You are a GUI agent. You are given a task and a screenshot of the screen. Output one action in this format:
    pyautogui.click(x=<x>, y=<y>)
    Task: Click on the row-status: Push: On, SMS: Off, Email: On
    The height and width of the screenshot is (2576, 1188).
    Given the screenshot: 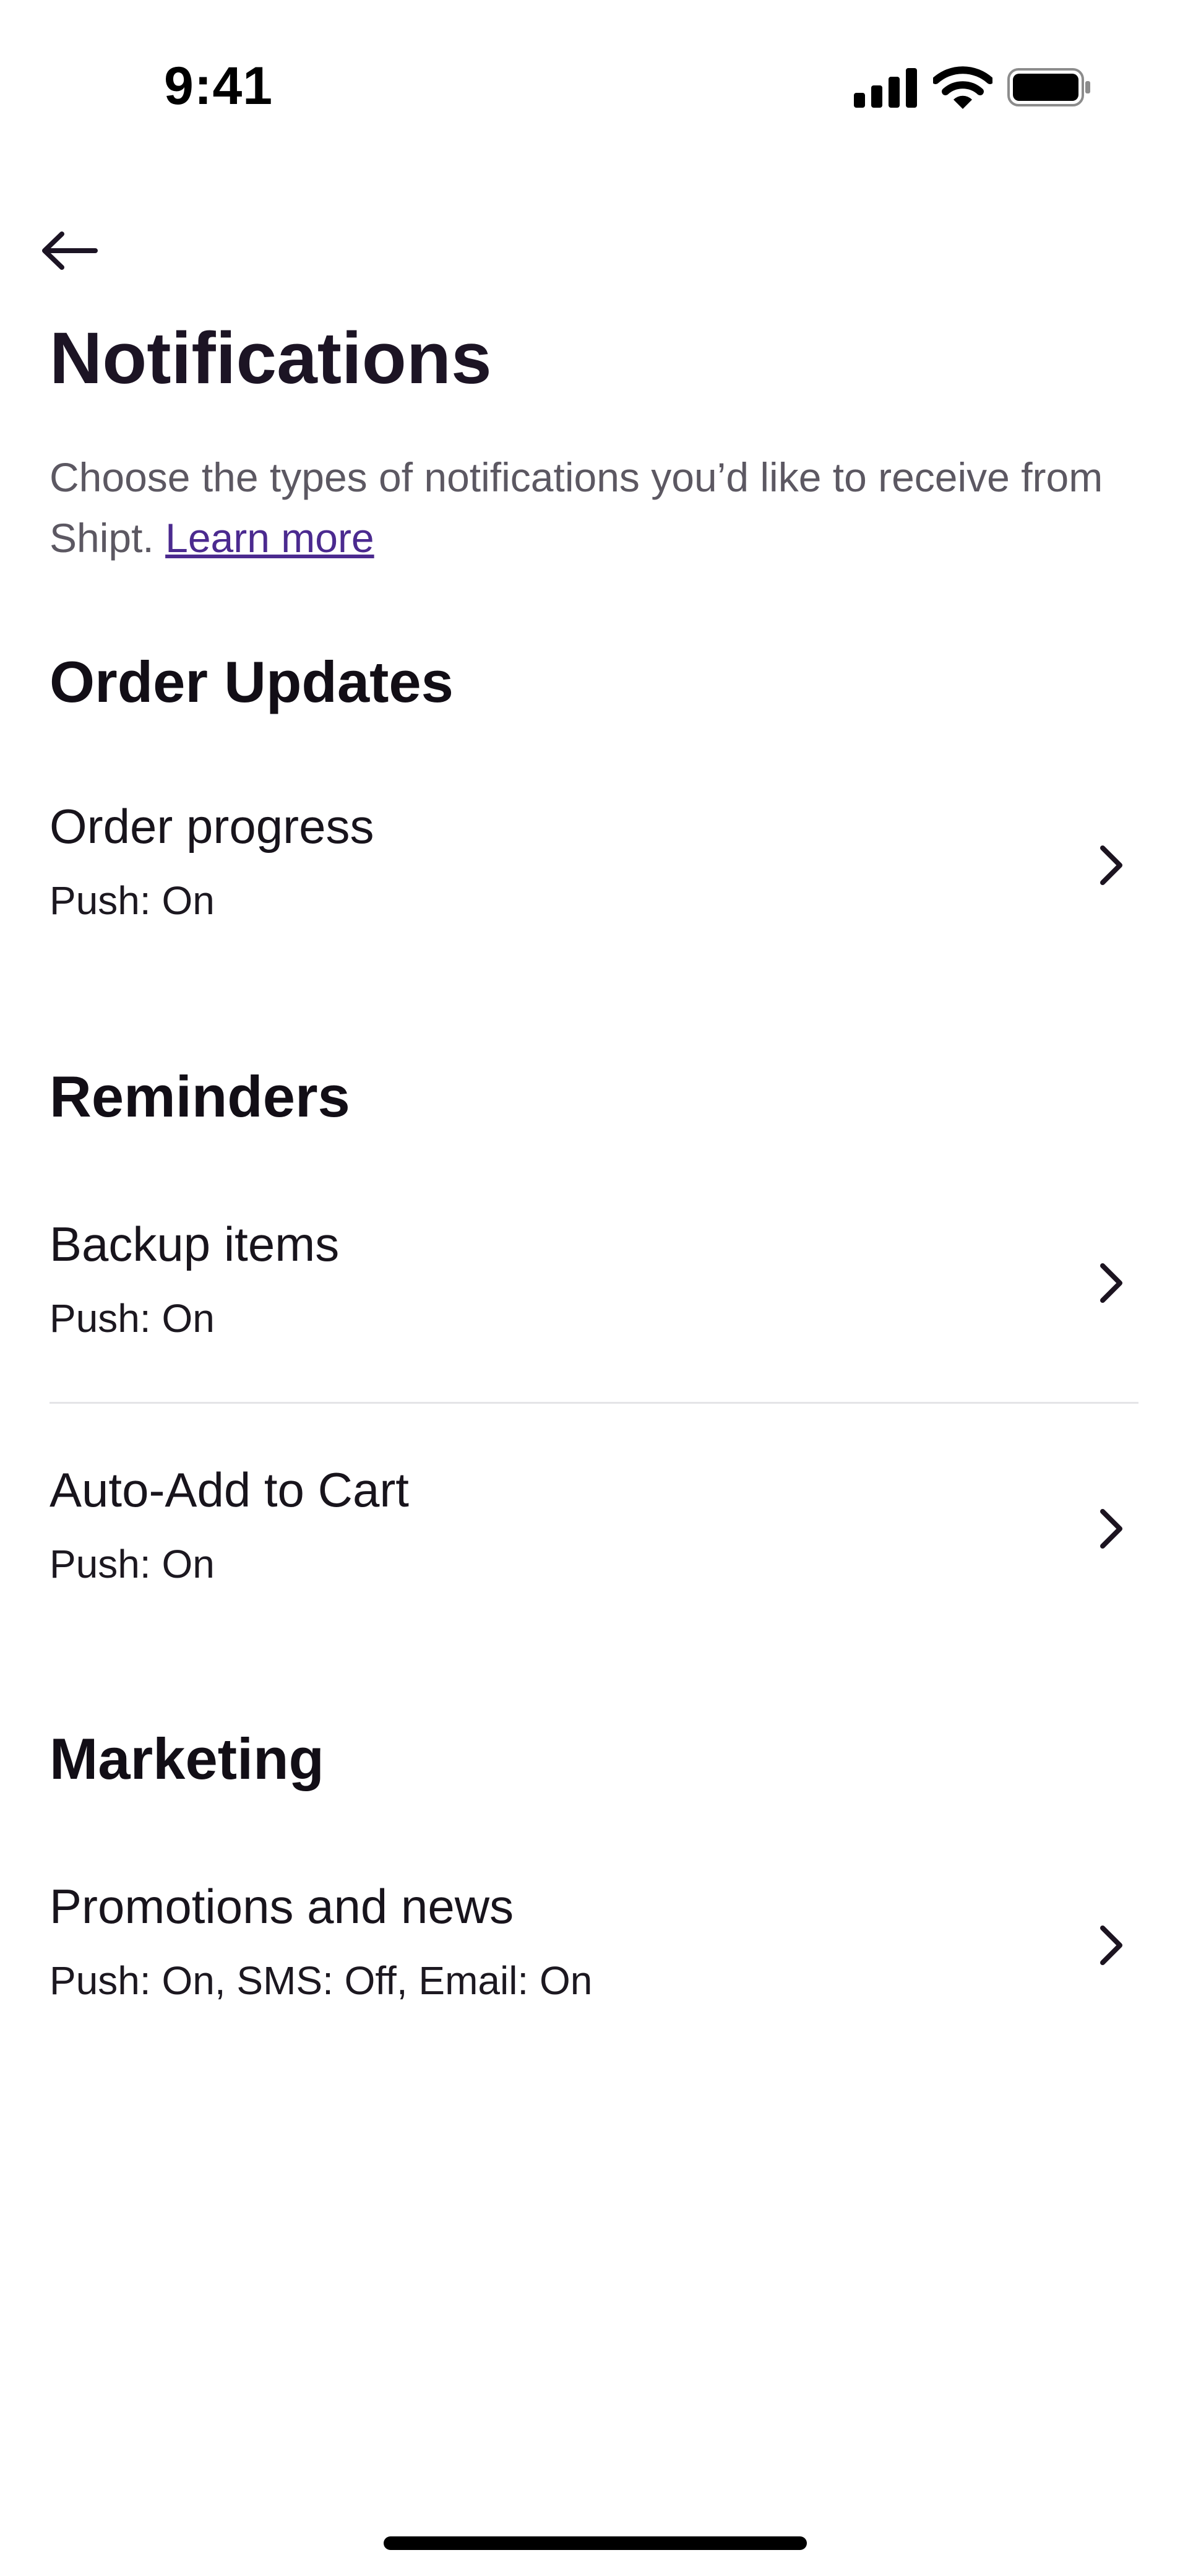 What is the action you would take?
    pyautogui.click(x=321, y=1980)
    